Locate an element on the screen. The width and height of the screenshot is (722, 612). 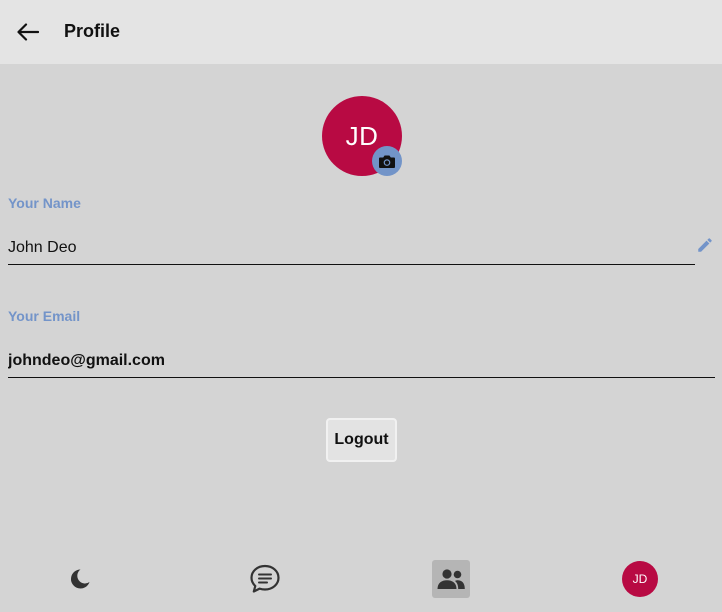
nav-chats is located at coordinates (265, 579).